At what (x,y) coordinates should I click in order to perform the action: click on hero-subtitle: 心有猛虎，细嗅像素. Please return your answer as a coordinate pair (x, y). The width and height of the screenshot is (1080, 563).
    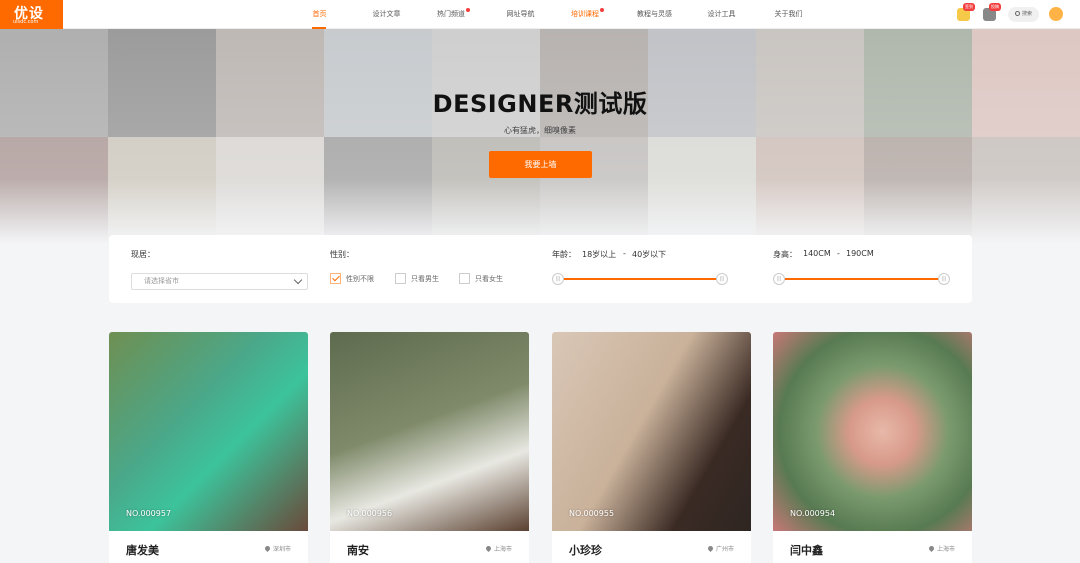
    Looking at the image, I should click on (540, 130).